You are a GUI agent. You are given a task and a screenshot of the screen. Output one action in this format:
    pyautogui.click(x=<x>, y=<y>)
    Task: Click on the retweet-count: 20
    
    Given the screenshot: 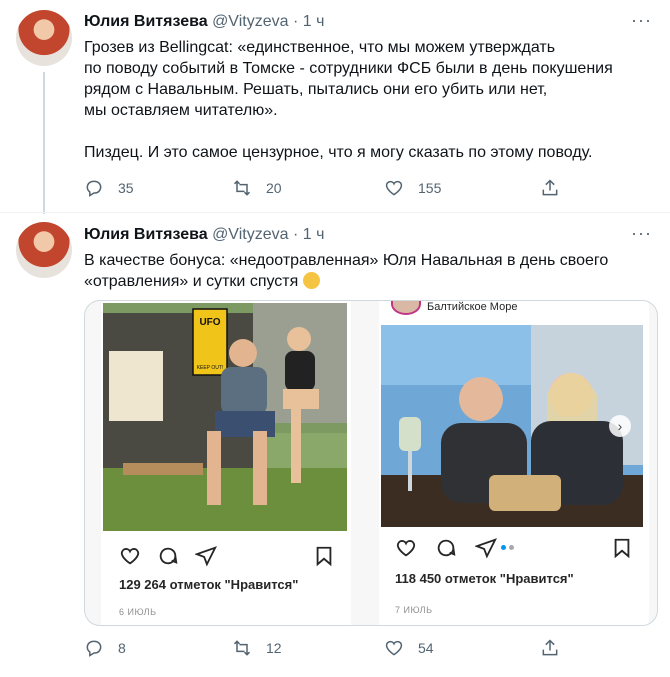 What is the action you would take?
    pyautogui.click(x=274, y=188)
    